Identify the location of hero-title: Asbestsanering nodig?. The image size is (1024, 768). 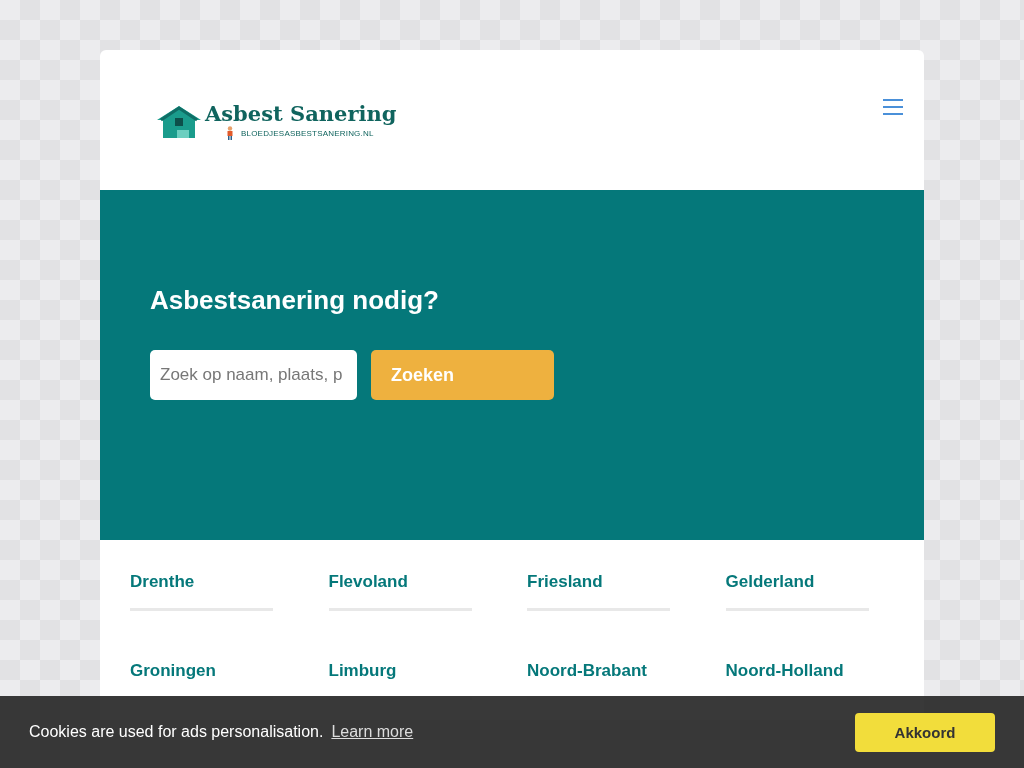
(295, 300).